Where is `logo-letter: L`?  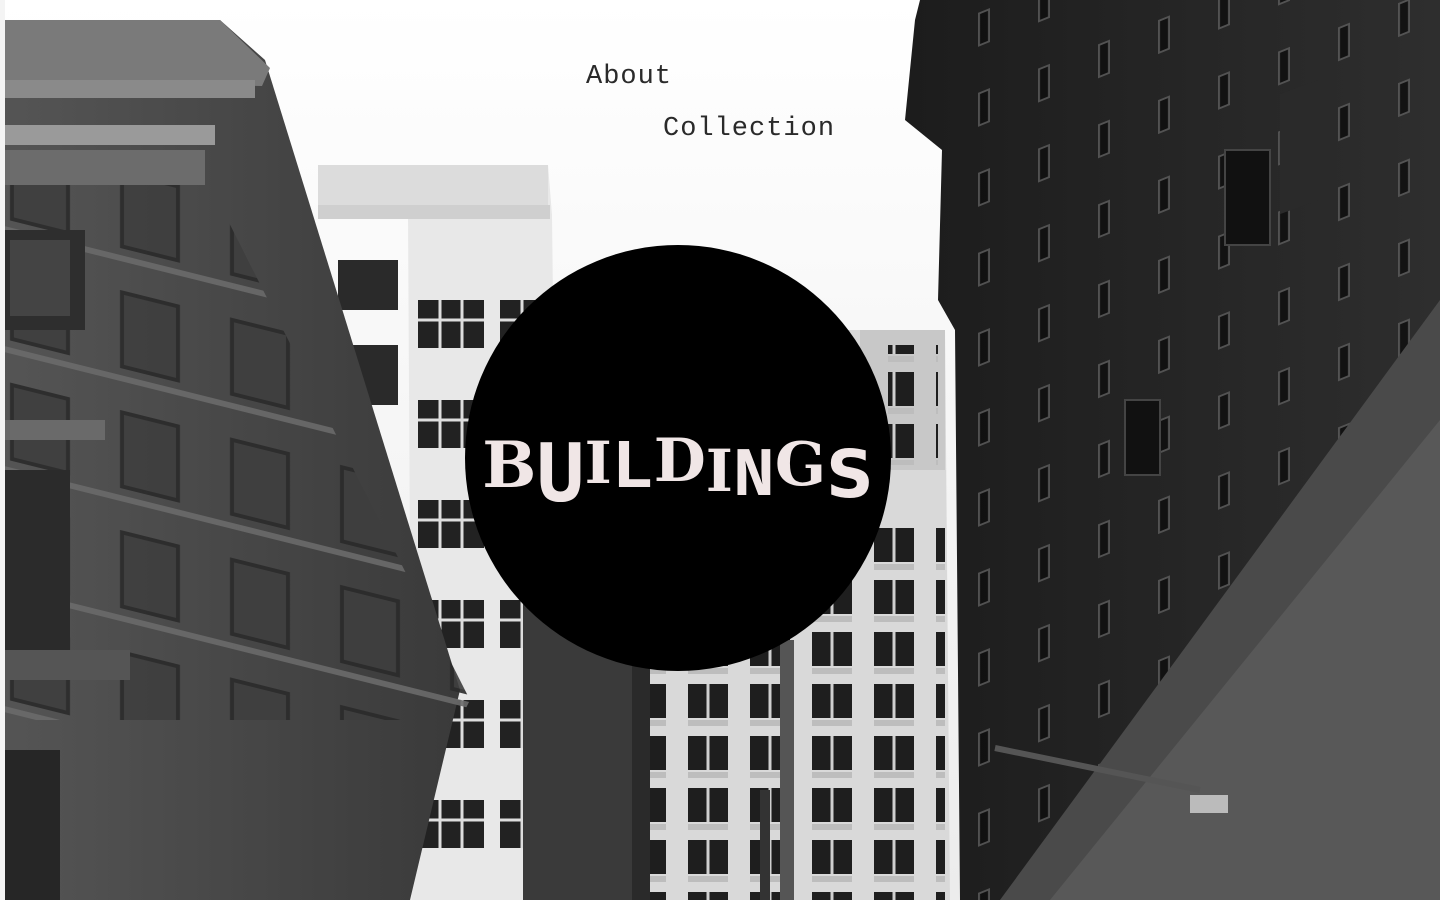 logo-letter: L is located at coordinates (632, 469).